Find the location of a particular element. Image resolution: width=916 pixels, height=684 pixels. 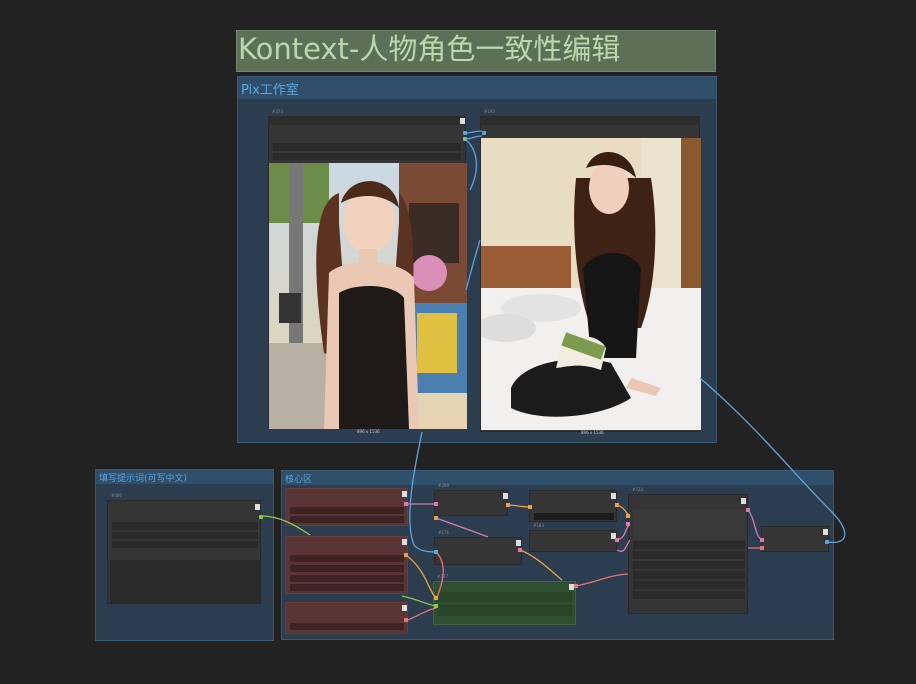

group-prompt-header: 填写提示词(可写中文) is located at coordinates (184, 477).